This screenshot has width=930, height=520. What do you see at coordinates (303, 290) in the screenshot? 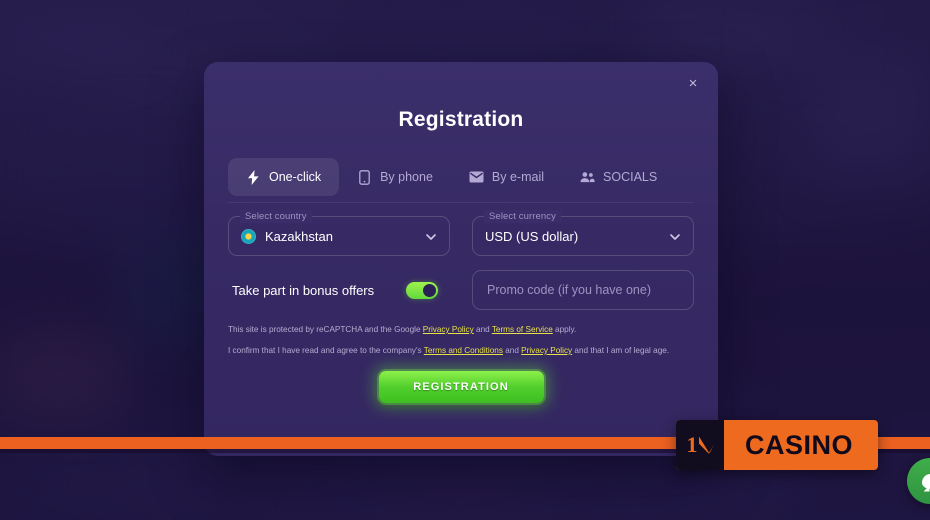
I see `bonus-offers-label: Take part in bonus offers` at bounding box center [303, 290].